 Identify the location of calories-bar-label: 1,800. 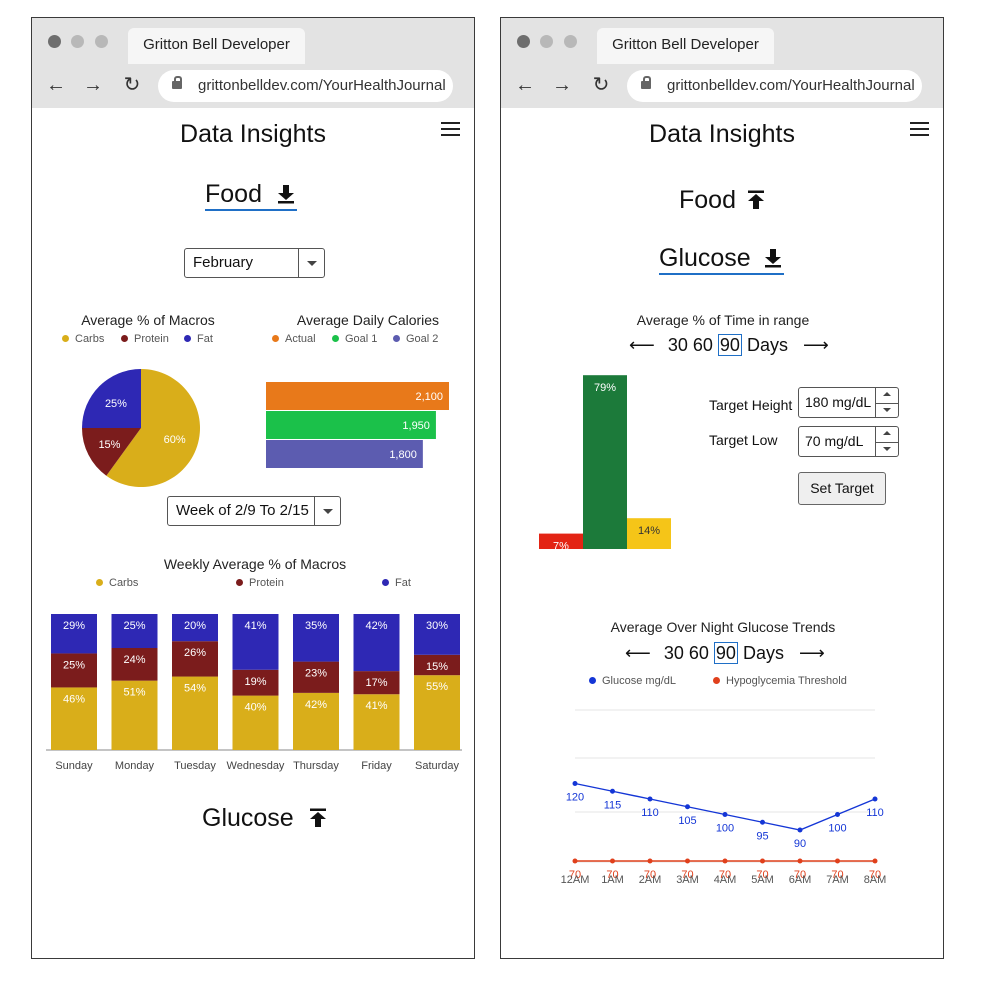
(403, 455).